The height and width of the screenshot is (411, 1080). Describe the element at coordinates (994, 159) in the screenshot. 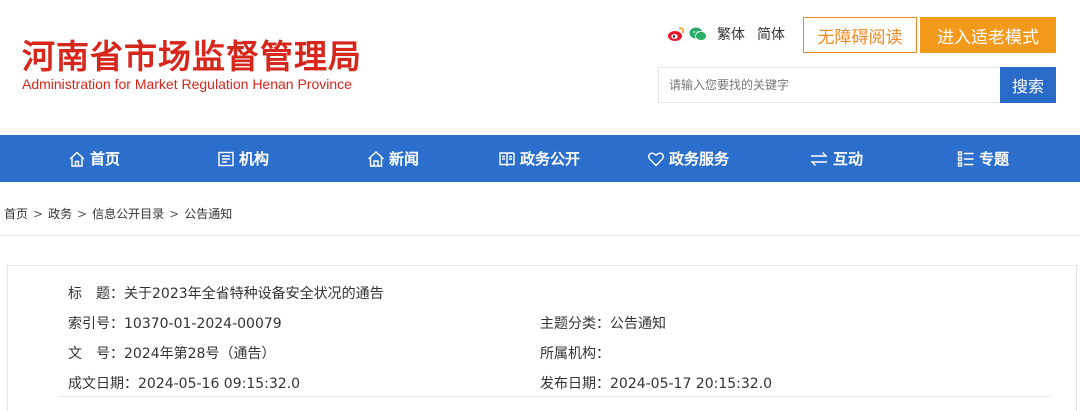

I see `nav-label: 专题` at that location.